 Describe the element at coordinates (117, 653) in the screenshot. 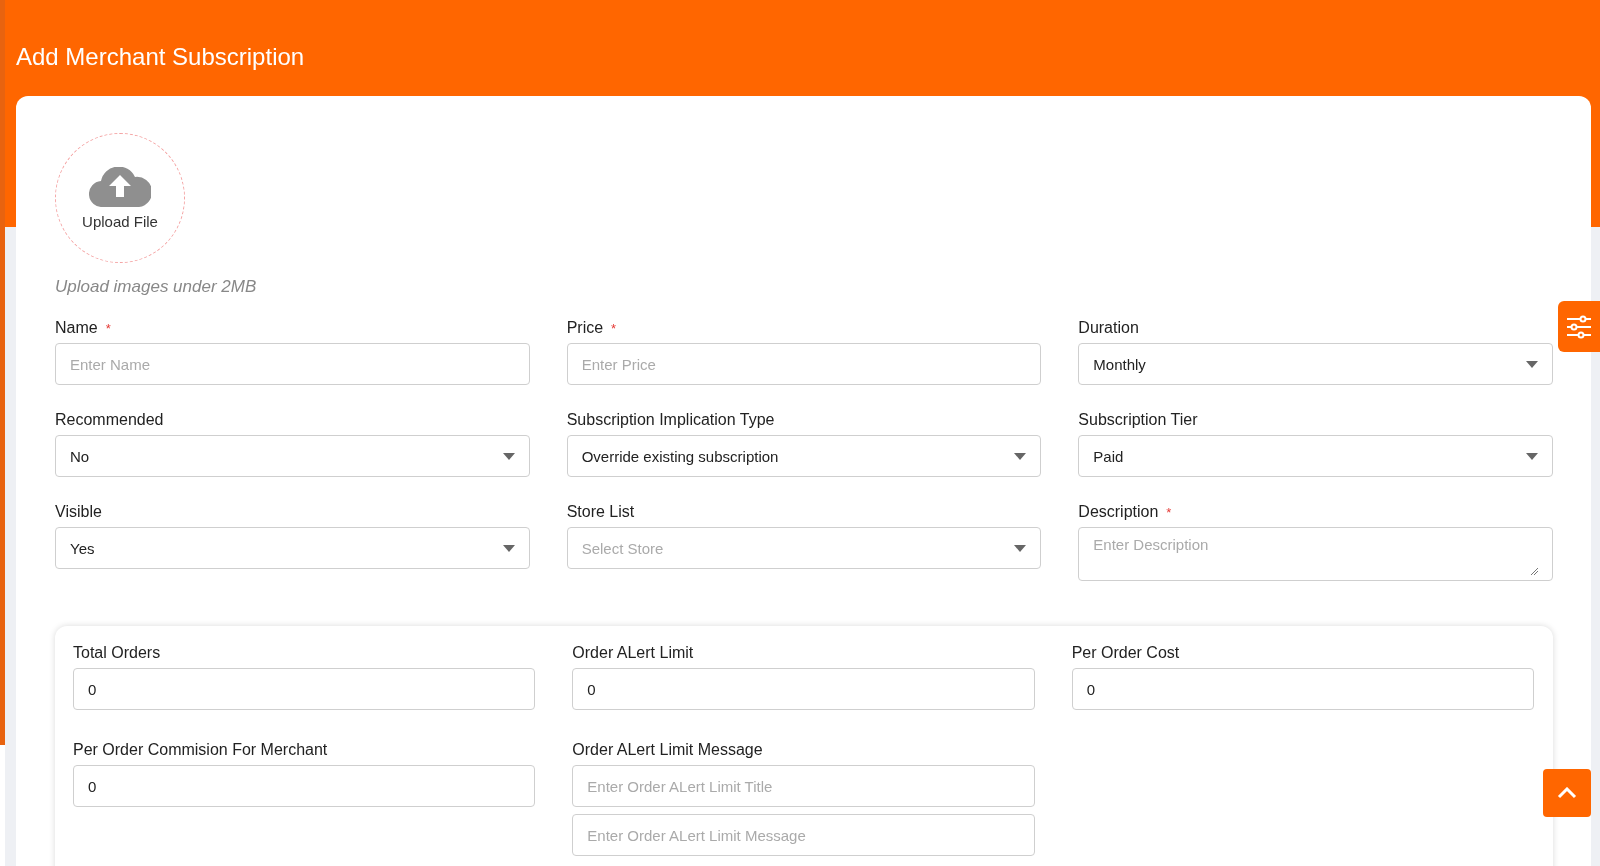

I see `field-label: Total Orders` at that location.